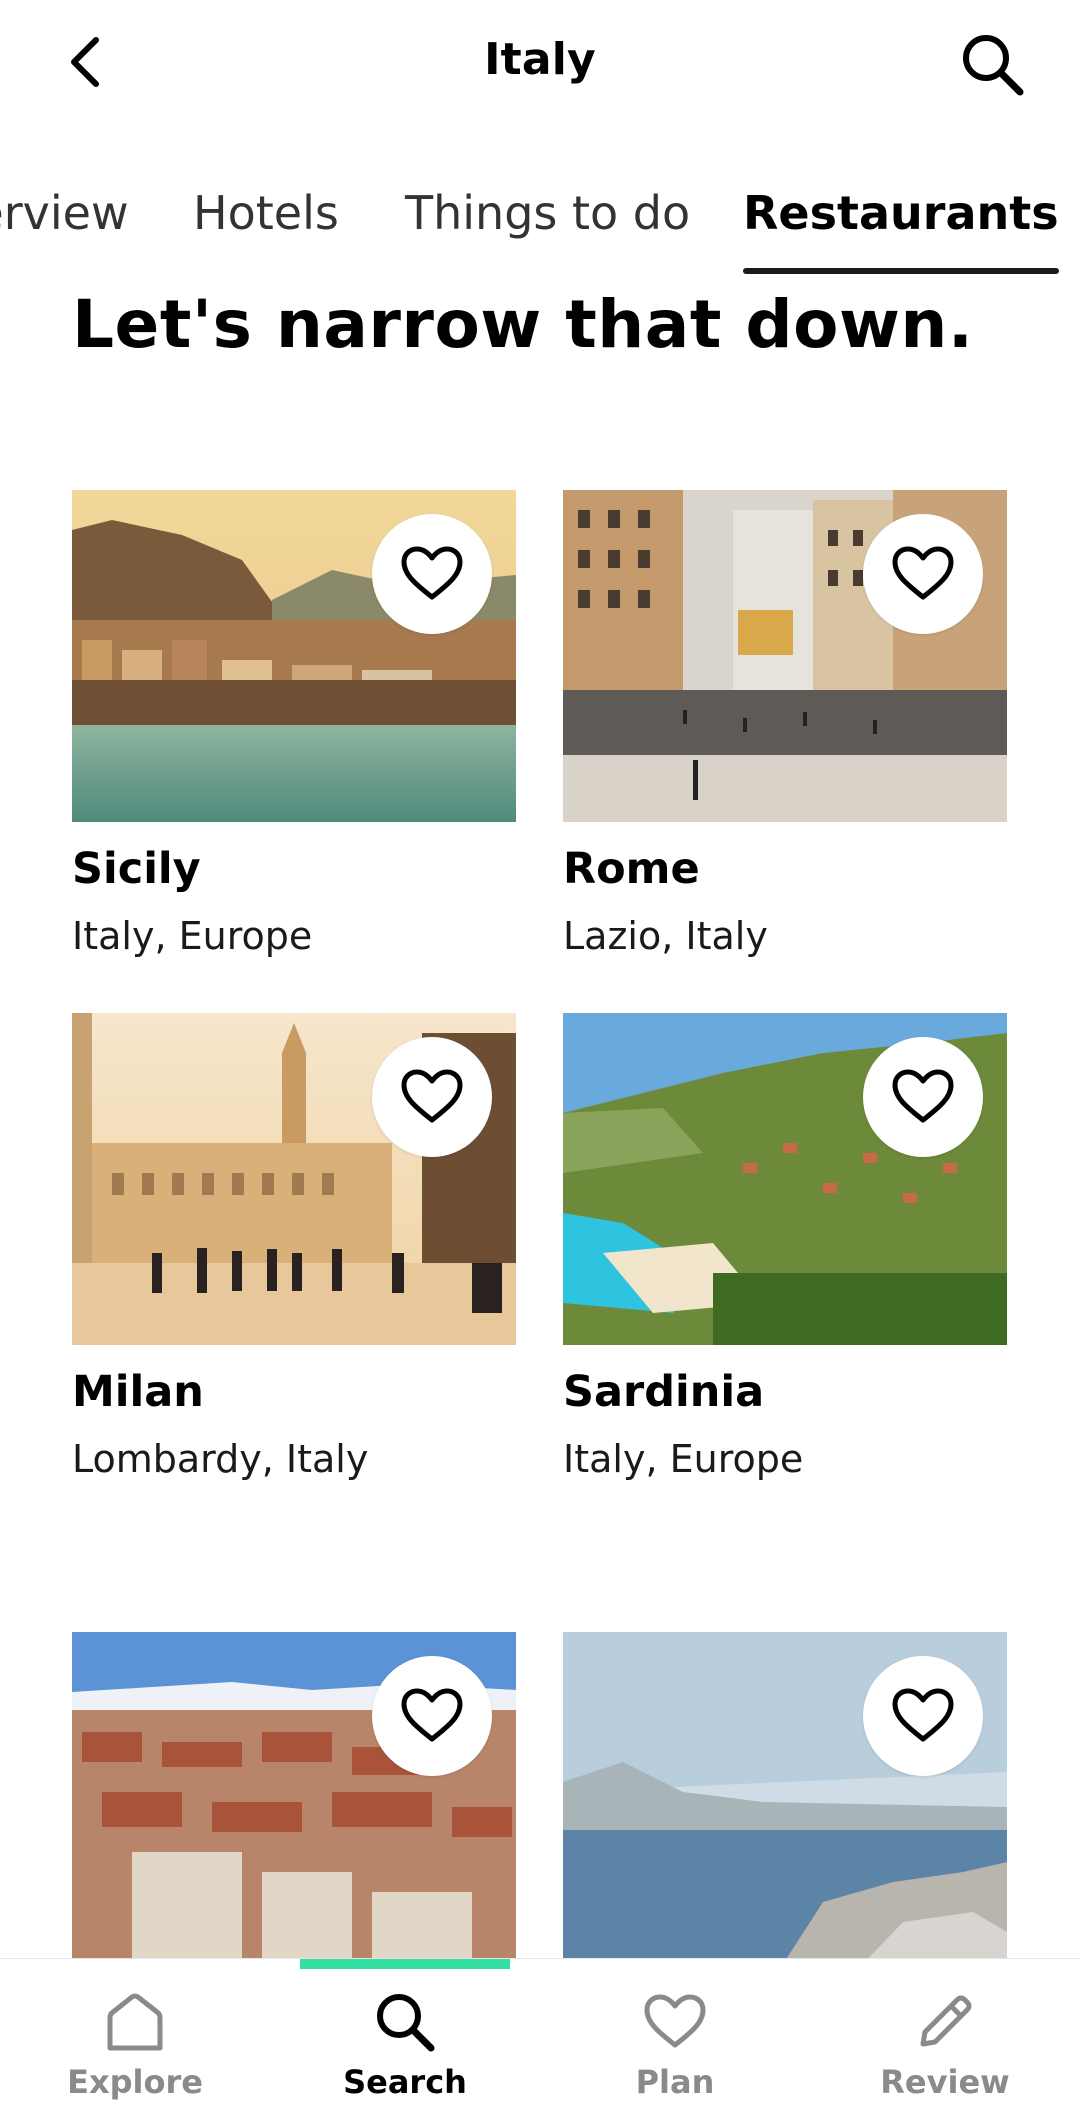 The width and height of the screenshot is (1080, 2118). I want to click on destination-region: Lazio, Italy, so click(665, 936).